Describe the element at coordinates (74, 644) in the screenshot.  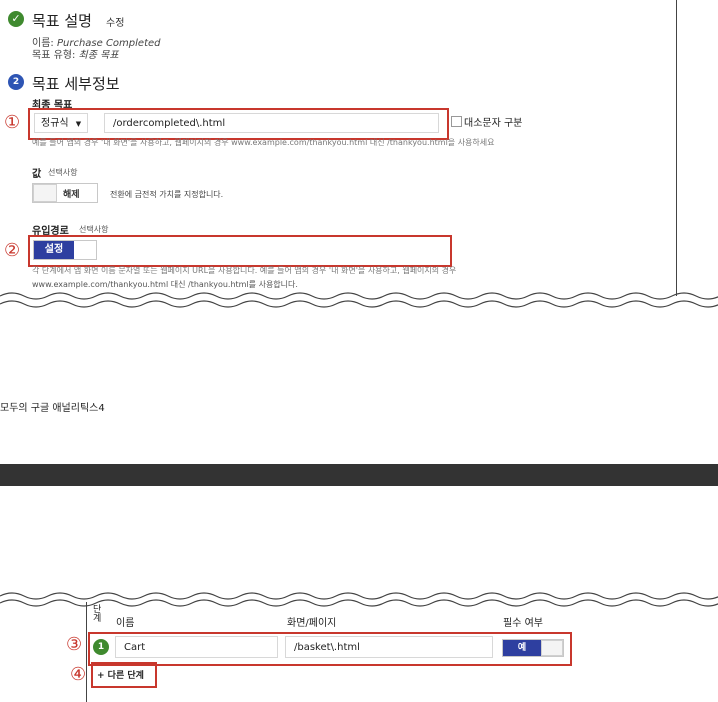
I see `annotation-3: ③` at that location.